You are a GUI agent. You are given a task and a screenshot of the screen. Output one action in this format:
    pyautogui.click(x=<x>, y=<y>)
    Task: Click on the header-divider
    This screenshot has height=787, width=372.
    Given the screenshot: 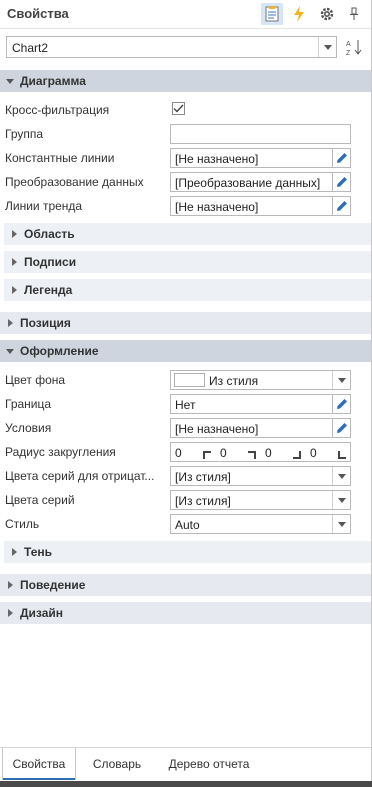 What is the action you would take?
    pyautogui.click(x=185, y=28)
    